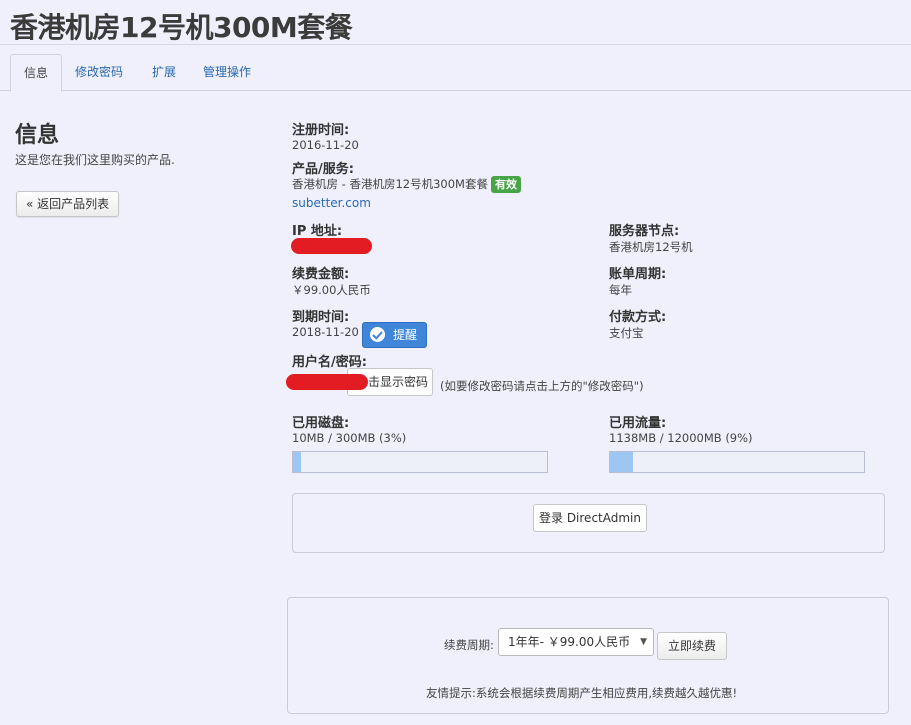  I want to click on reg-date-label: 注册时间:, so click(321, 130).